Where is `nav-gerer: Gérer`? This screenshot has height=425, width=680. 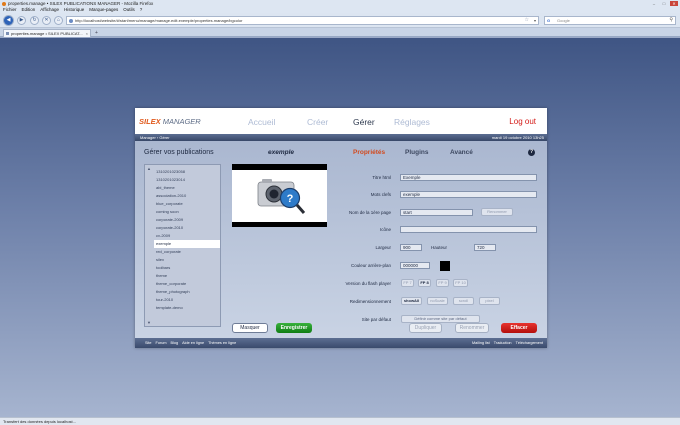 nav-gerer: Gérer is located at coordinates (364, 122).